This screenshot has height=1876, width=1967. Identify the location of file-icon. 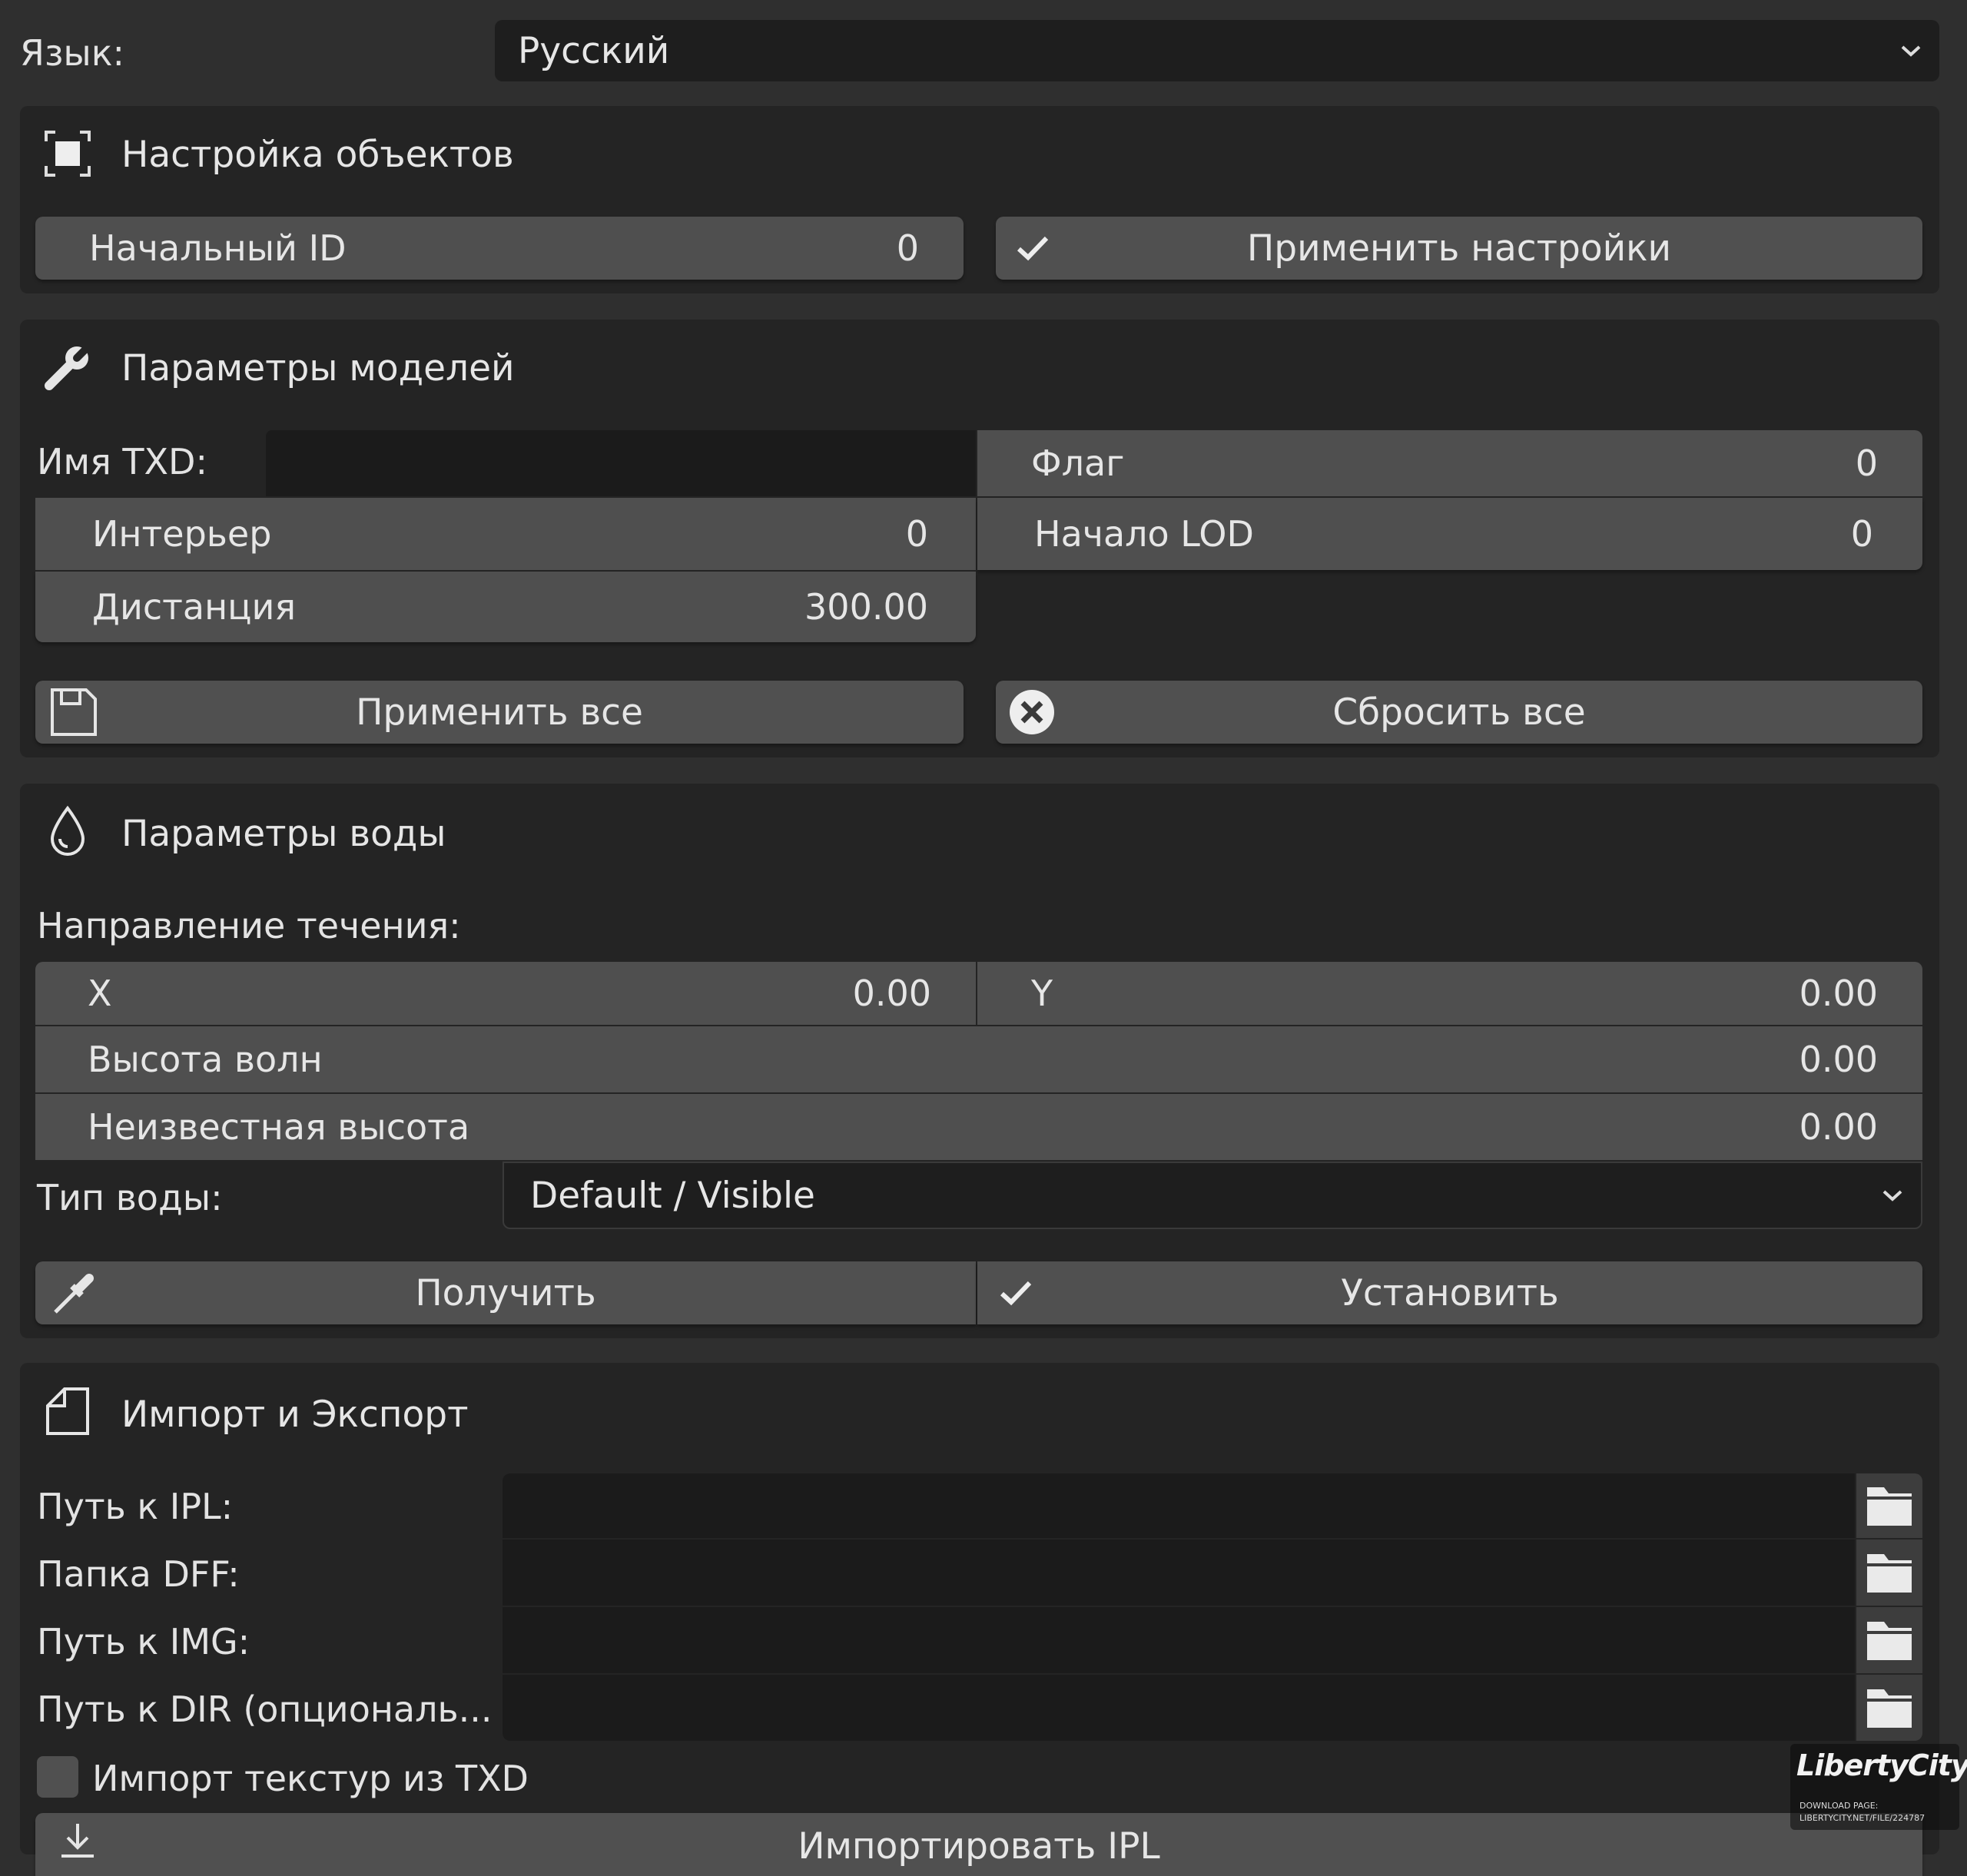
(67, 1411).